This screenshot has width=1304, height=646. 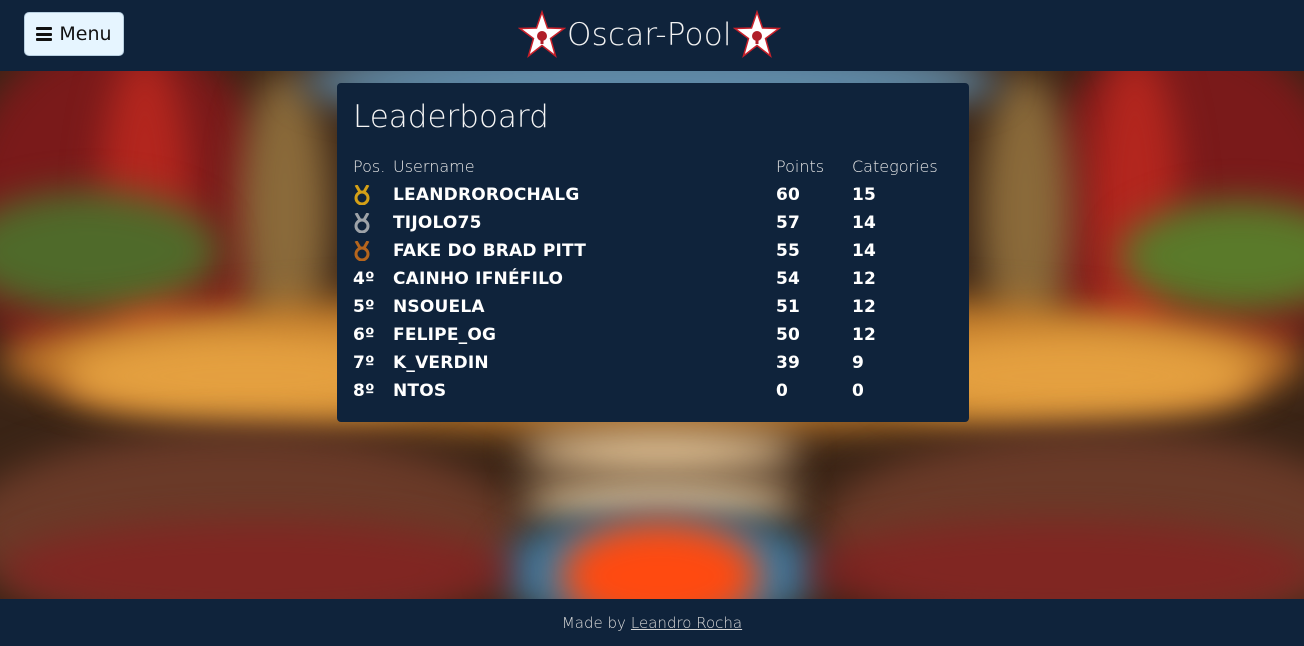 What do you see at coordinates (788, 307) in the screenshot?
I see `points: 51` at bounding box center [788, 307].